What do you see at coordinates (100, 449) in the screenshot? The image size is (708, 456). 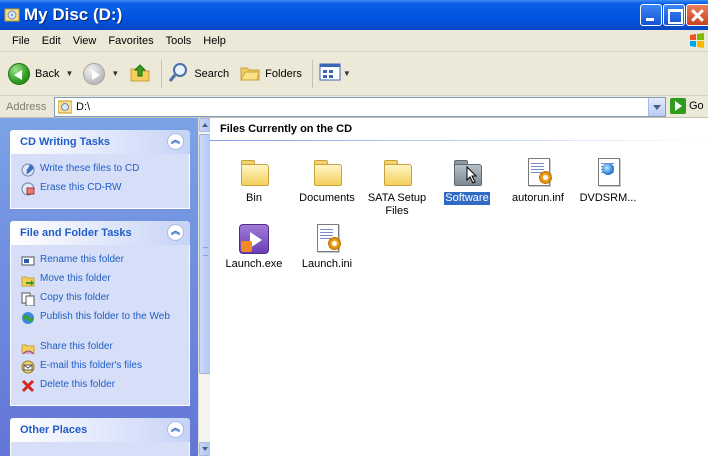 I see `panel-body` at bounding box center [100, 449].